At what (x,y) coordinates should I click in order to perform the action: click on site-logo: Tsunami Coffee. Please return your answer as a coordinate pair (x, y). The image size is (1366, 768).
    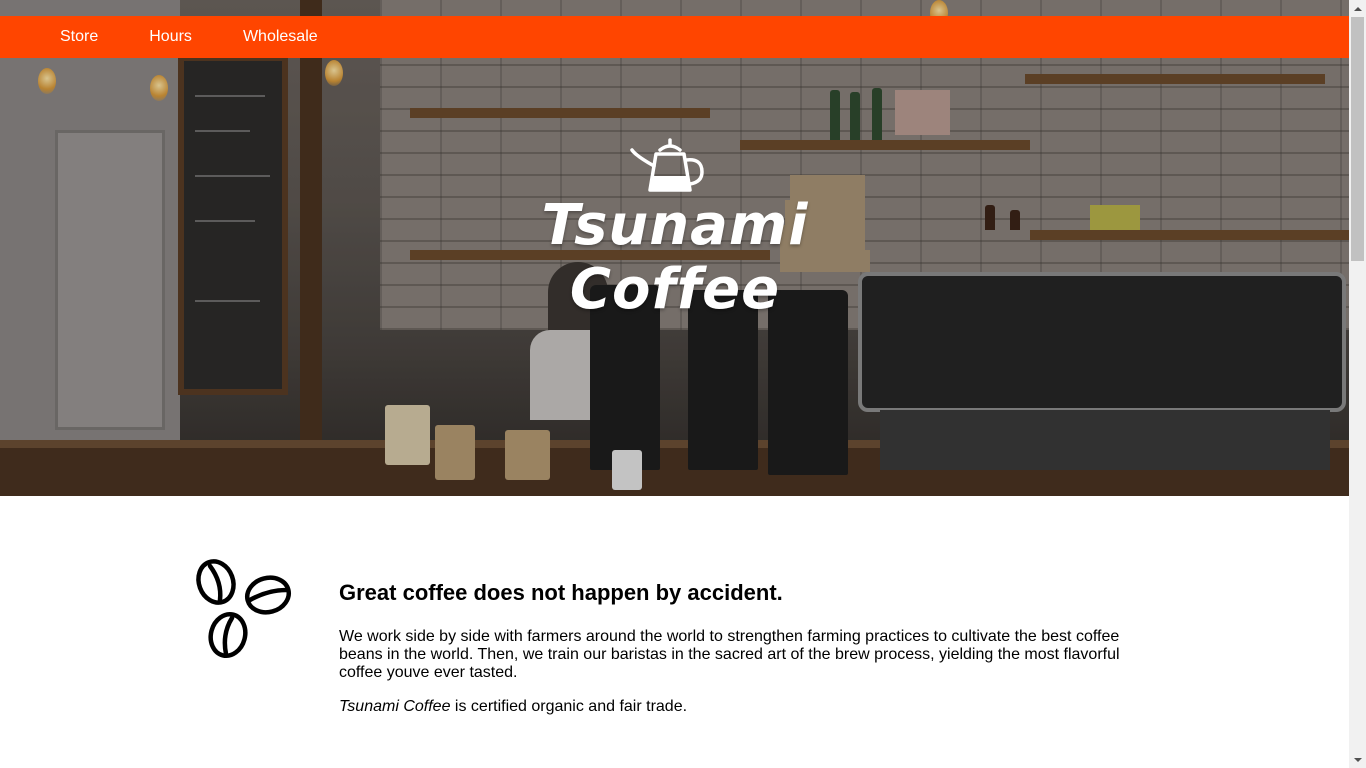
    Looking at the image, I should click on (675, 227).